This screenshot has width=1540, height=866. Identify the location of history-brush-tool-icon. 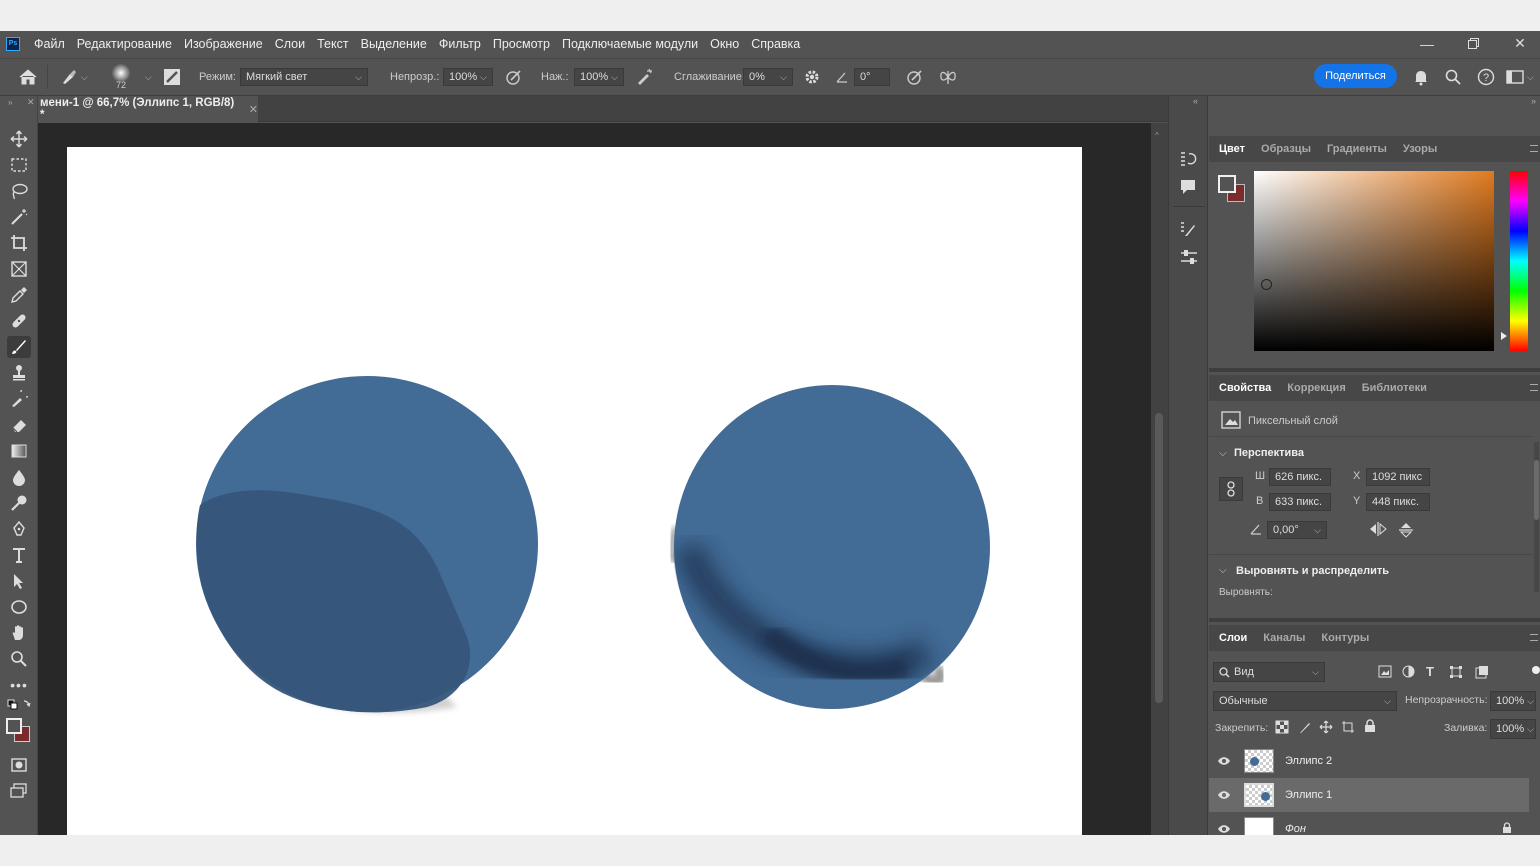
(19, 399).